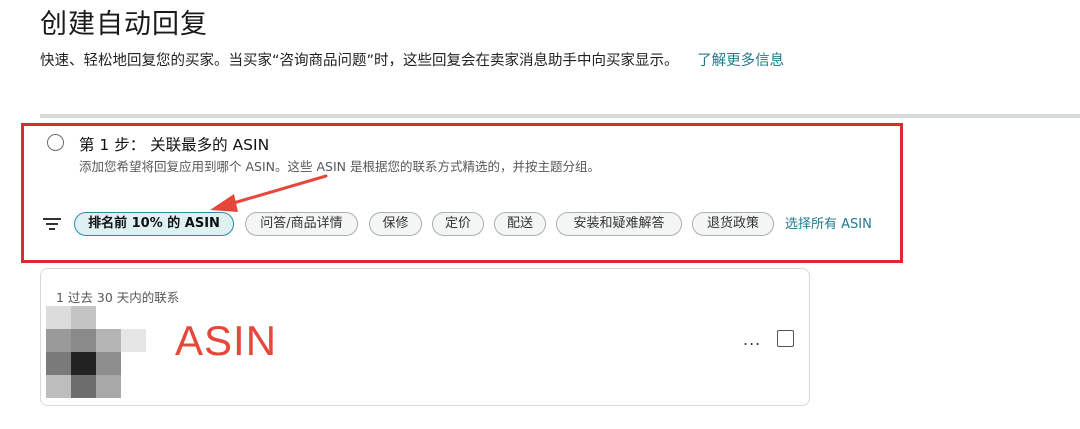 This screenshot has width=1080, height=429. Describe the element at coordinates (740, 61) in the screenshot. I see `learn-more-link: 了解更多信息` at that location.